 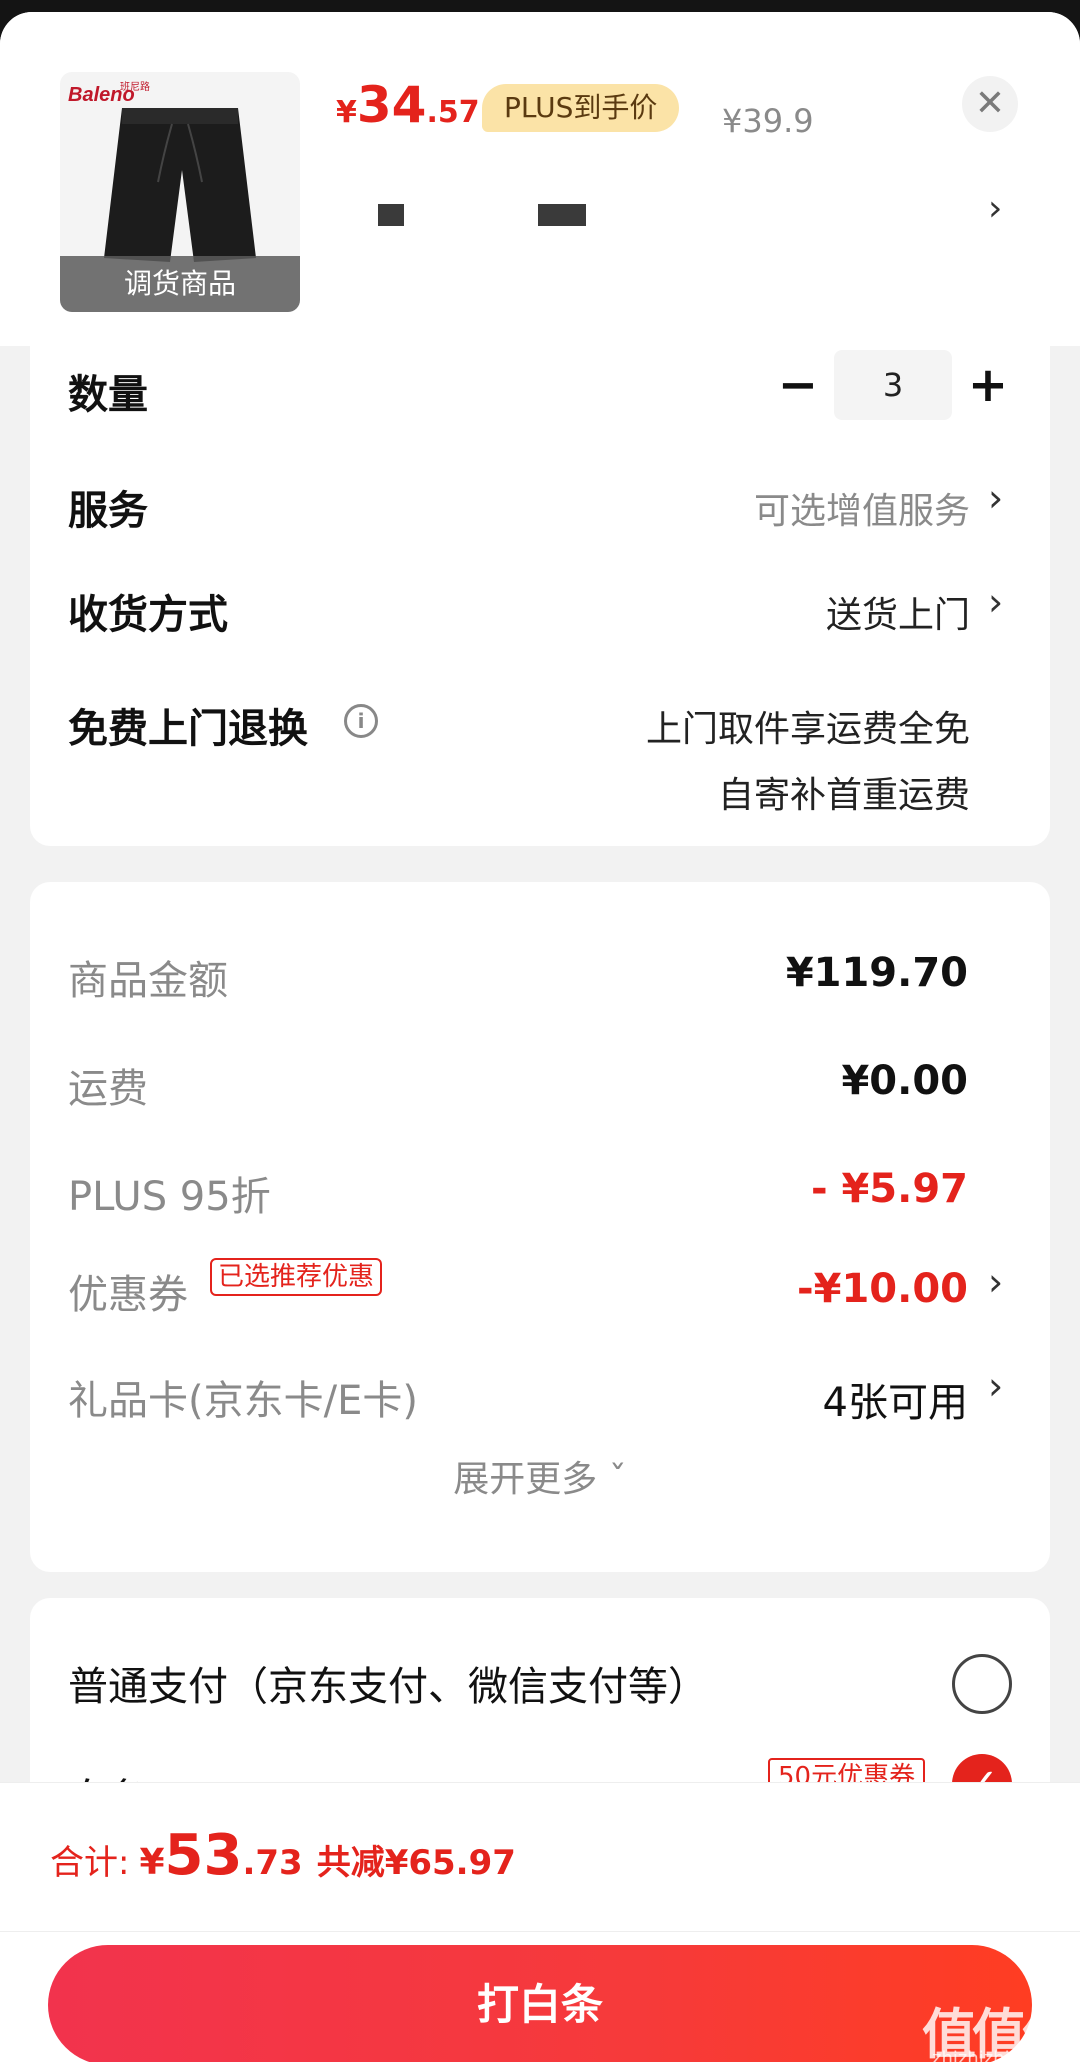 I want to click on coupon-chevron-icon: ›, so click(x=995, y=1282).